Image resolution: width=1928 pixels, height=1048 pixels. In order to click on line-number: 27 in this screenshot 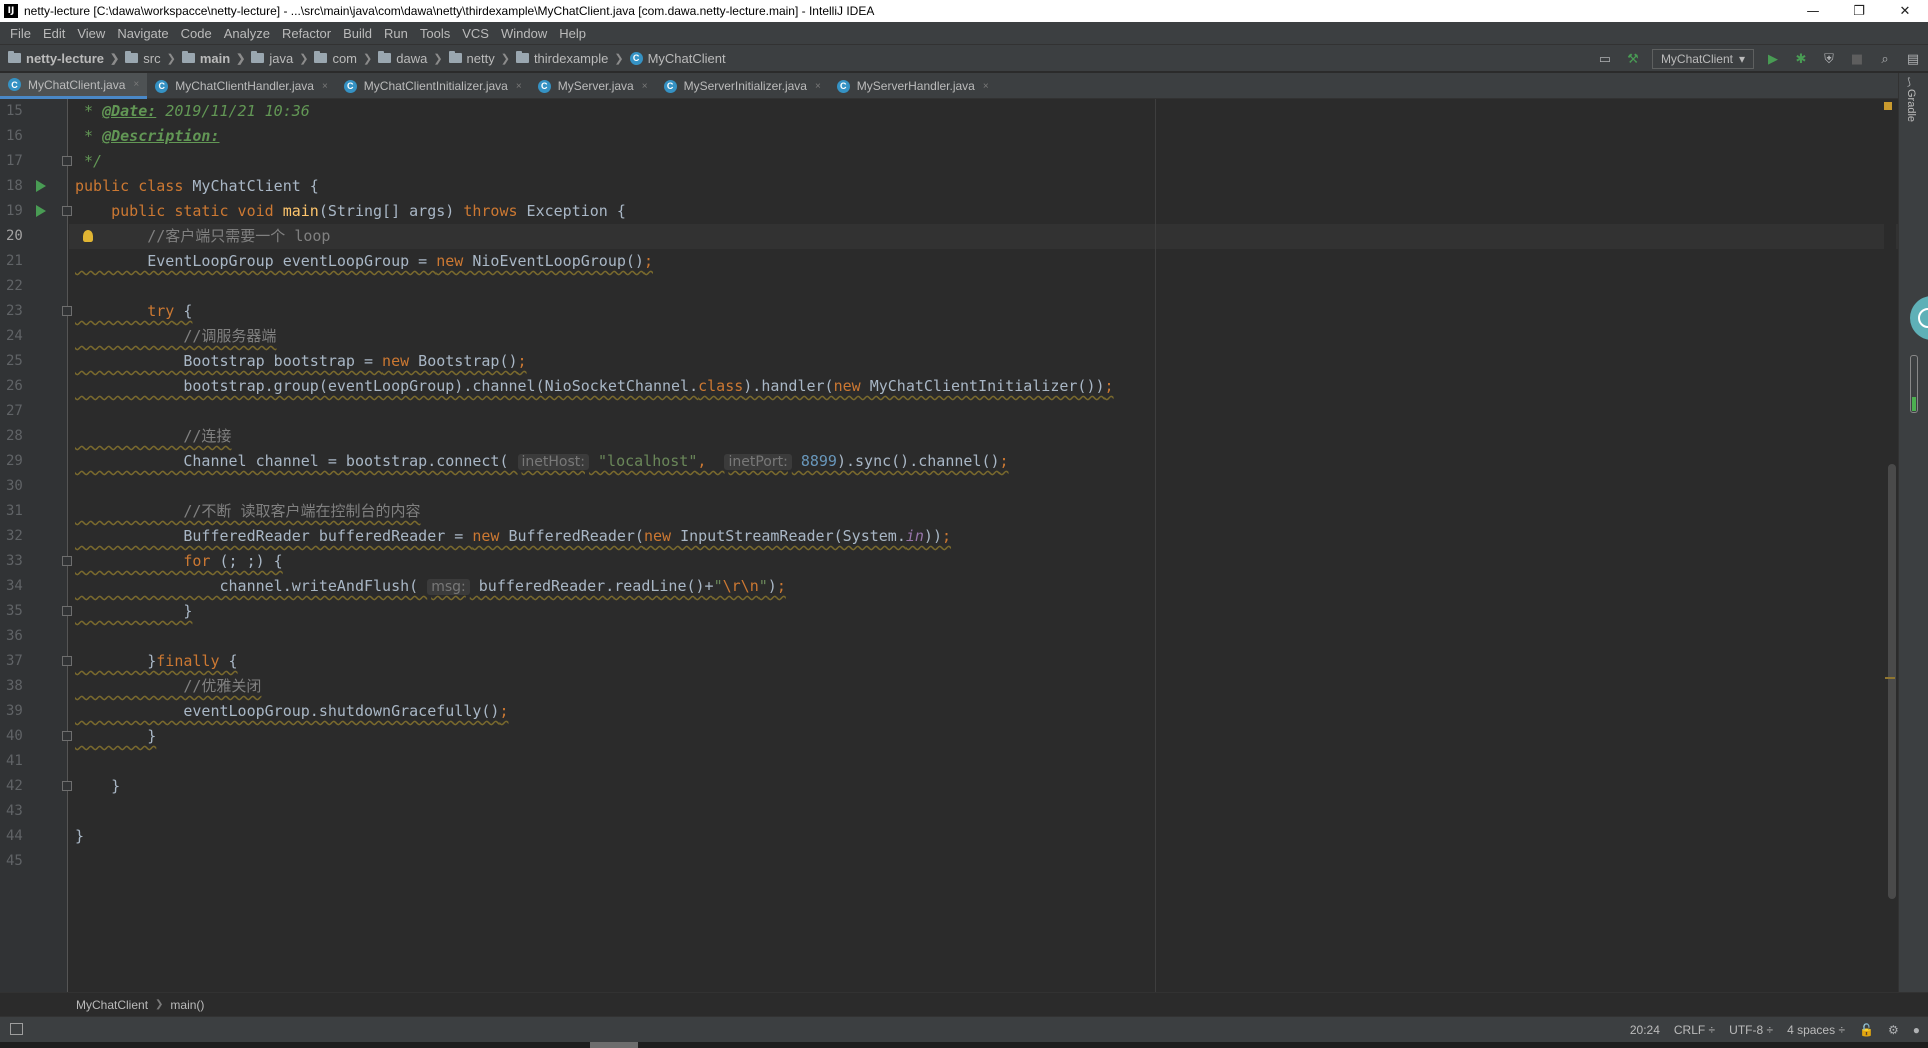, I will do `click(14, 411)`.